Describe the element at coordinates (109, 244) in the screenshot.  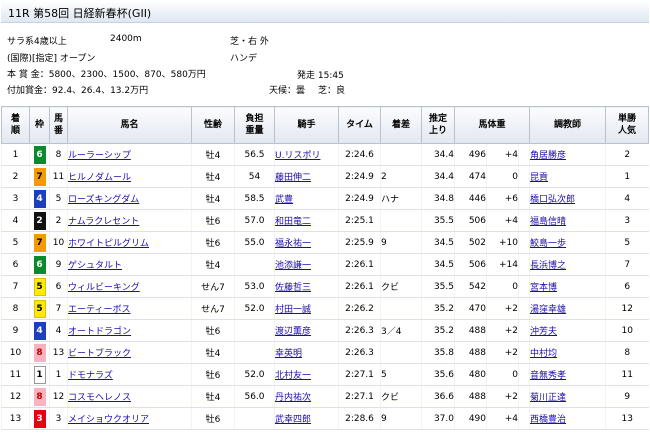
I see `horse-link: ホワイトピルグリム` at that location.